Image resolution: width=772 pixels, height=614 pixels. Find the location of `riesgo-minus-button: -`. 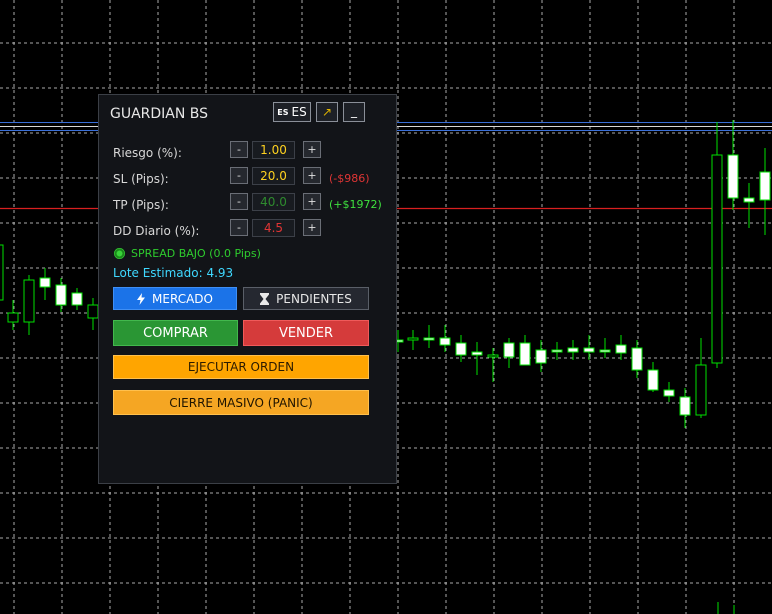

riesgo-minus-button: - is located at coordinates (239, 149).